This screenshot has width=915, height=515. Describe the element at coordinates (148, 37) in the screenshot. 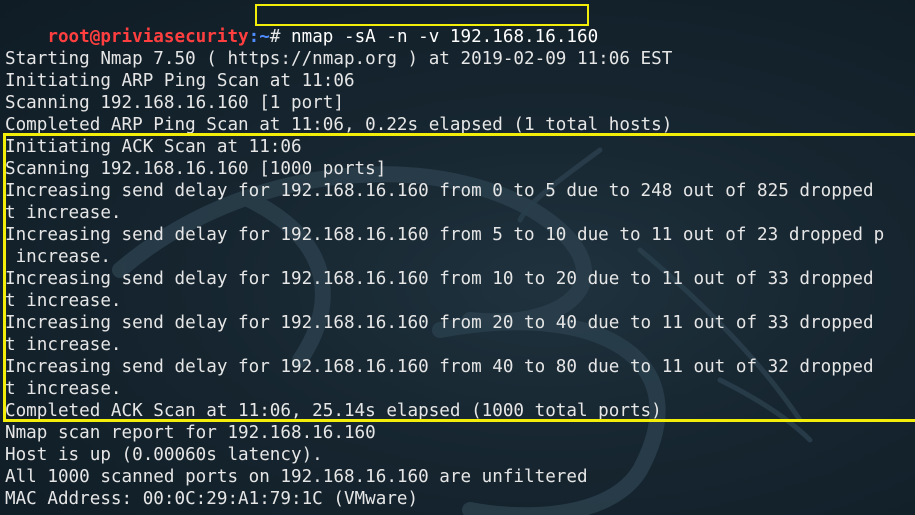

I see `prompt-user-host: root@priviasecurity` at that location.